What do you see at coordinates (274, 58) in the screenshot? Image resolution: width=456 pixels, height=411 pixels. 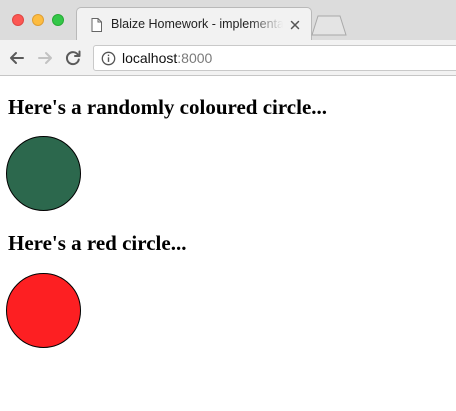 I see `address-bar: localhost:8000` at bounding box center [274, 58].